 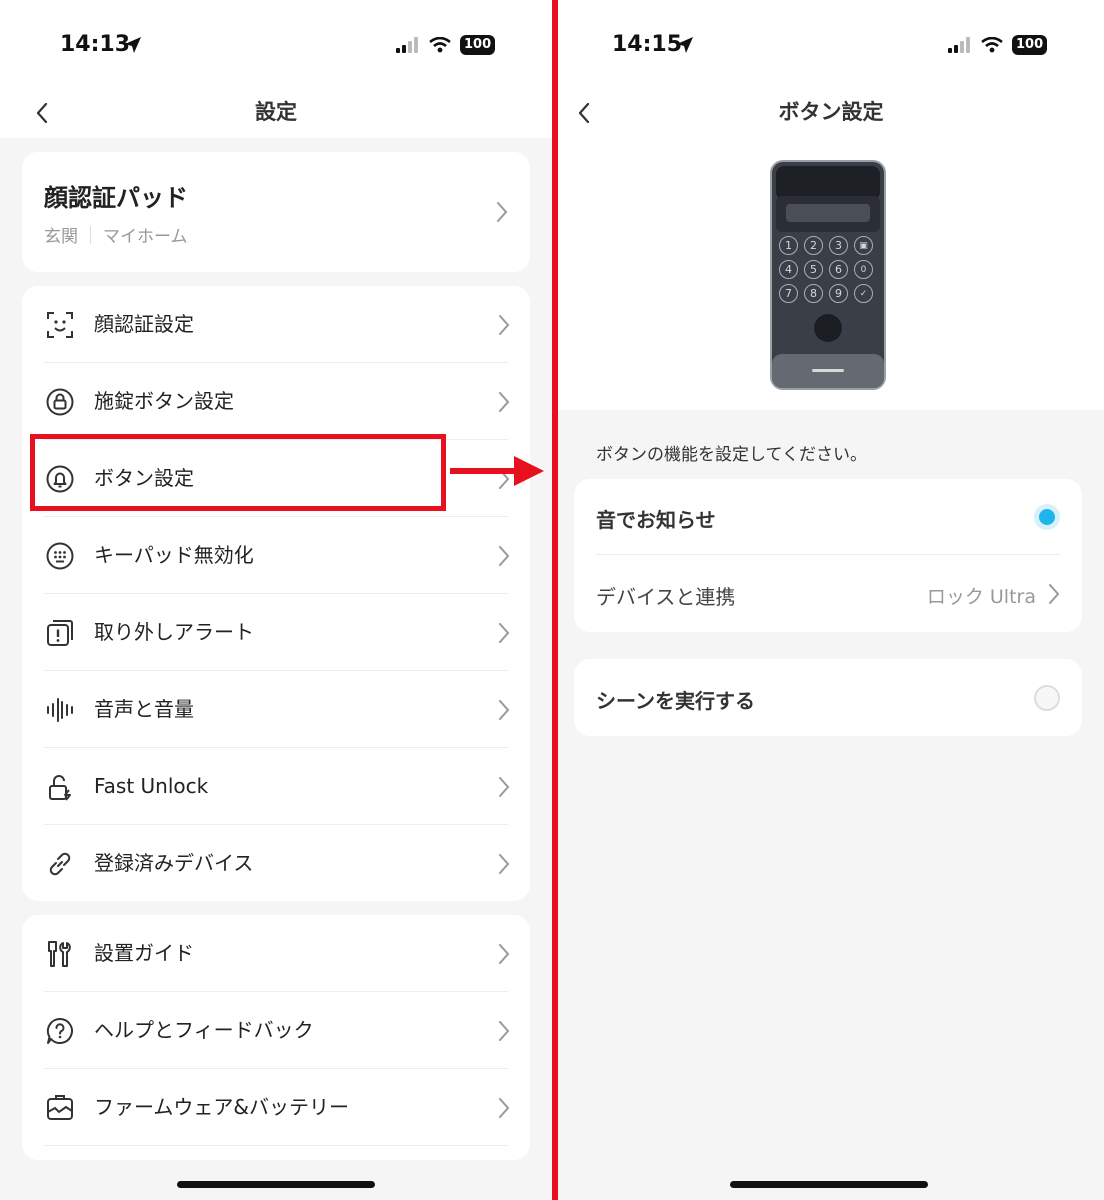 I want to click on menu-item-label: 登録済みデバイス, so click(x=174, y=863).